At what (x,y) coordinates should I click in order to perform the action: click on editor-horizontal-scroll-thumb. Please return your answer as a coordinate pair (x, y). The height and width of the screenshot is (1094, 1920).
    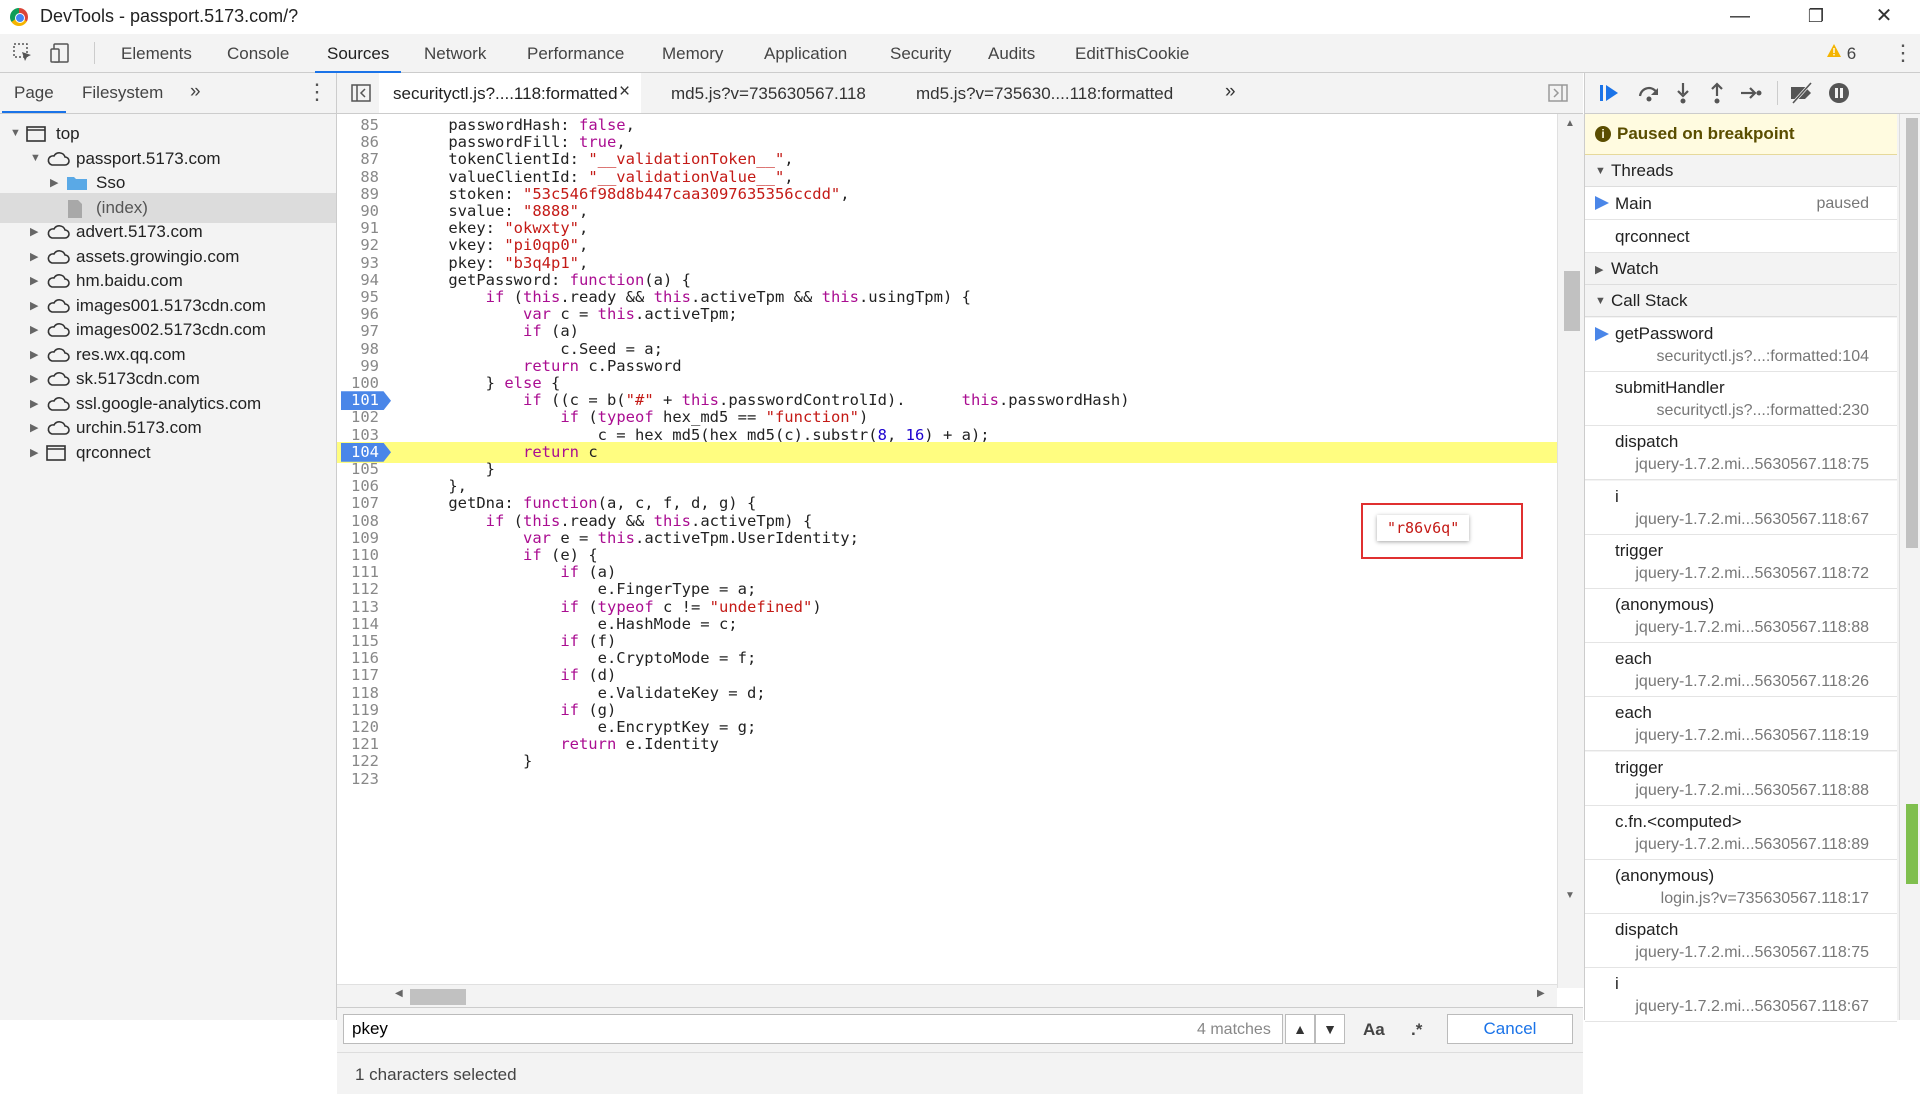
    Looking at the image, I should click on (438, 997).